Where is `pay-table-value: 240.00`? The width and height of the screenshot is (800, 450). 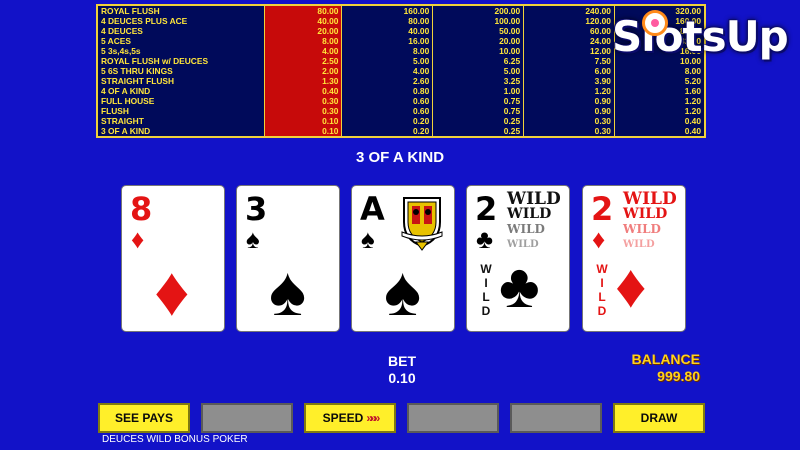 pay-table-value: 240.00 is located at coordinates (569, 11).